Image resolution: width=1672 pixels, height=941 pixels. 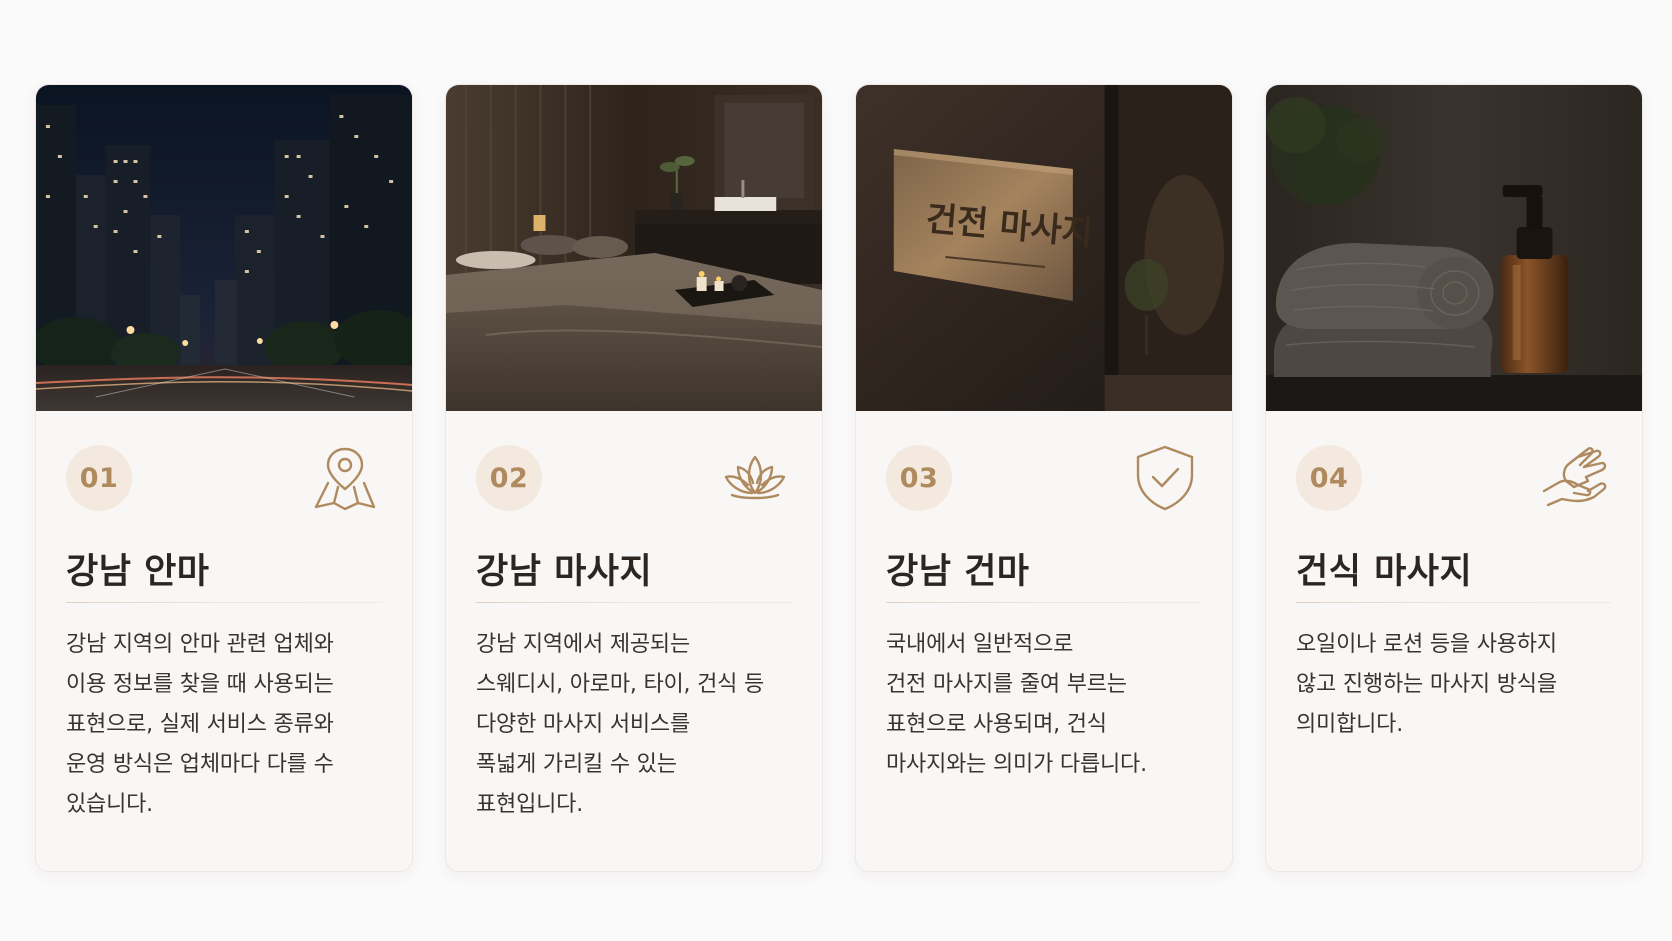 I want to click on hand-massage-icon, so click(x=1575, y=478).